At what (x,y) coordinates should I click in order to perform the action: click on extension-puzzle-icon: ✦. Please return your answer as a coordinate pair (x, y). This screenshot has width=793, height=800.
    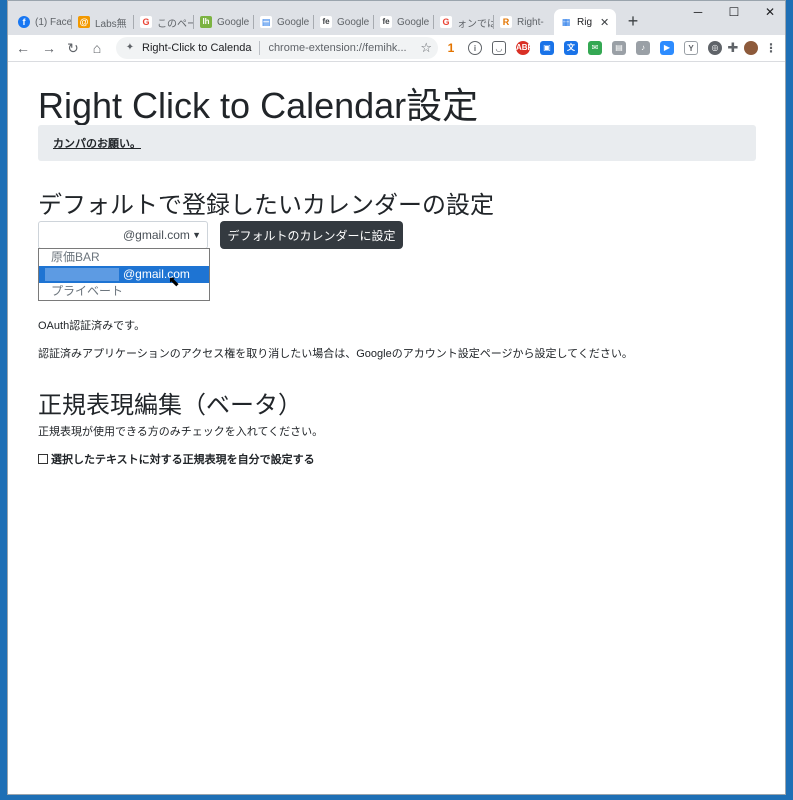
    Looking at the image, I should click on (130, 47).